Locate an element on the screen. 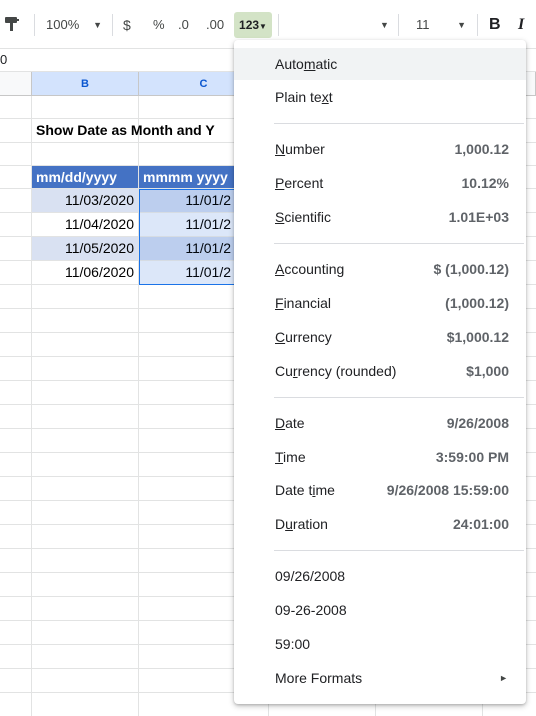  menu-item-example: 9/26/2008 is located at coordinates (477, 423).